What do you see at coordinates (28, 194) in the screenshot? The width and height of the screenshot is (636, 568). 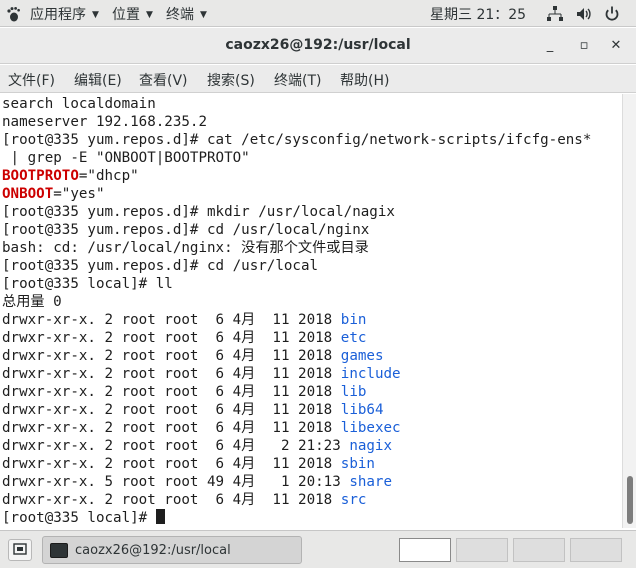 I see `highlighted-key: ONBOOT` at bounding box center [28, 194].